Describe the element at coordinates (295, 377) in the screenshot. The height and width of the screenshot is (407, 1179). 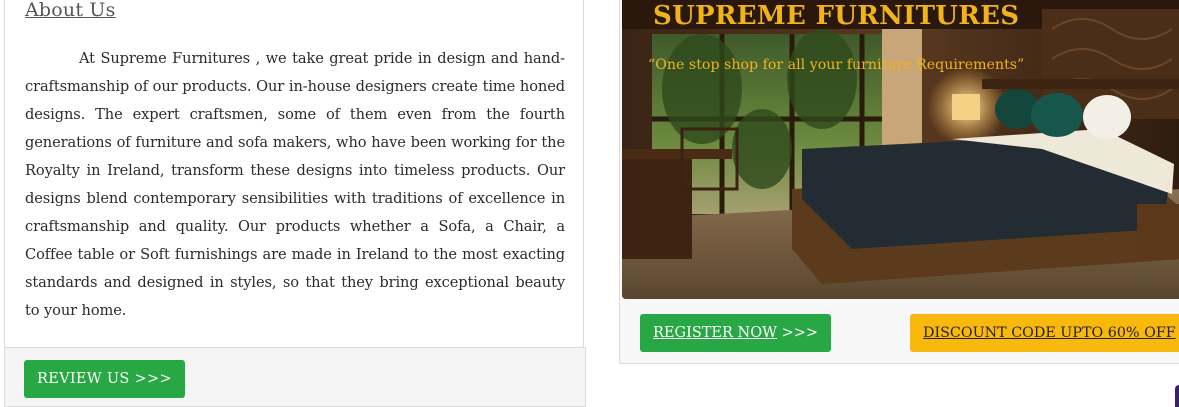
I see `about-card-footer: REVIEW US >>>` at that location.